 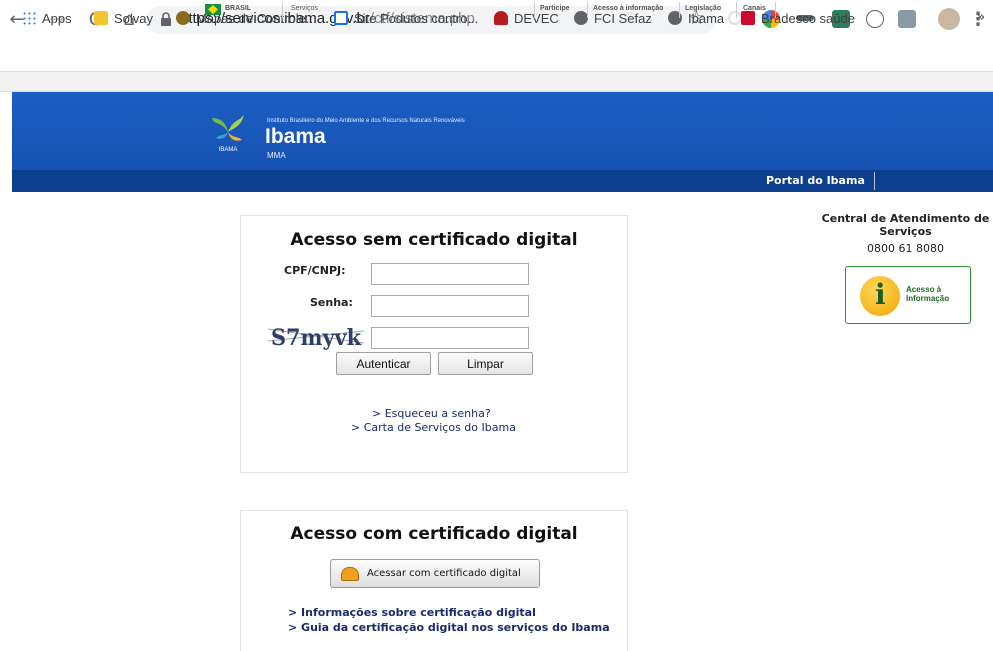 What do you see at coordinates (735, 18) in the screenshot?
I see `extension-icon` at bounding box center [735, 18].